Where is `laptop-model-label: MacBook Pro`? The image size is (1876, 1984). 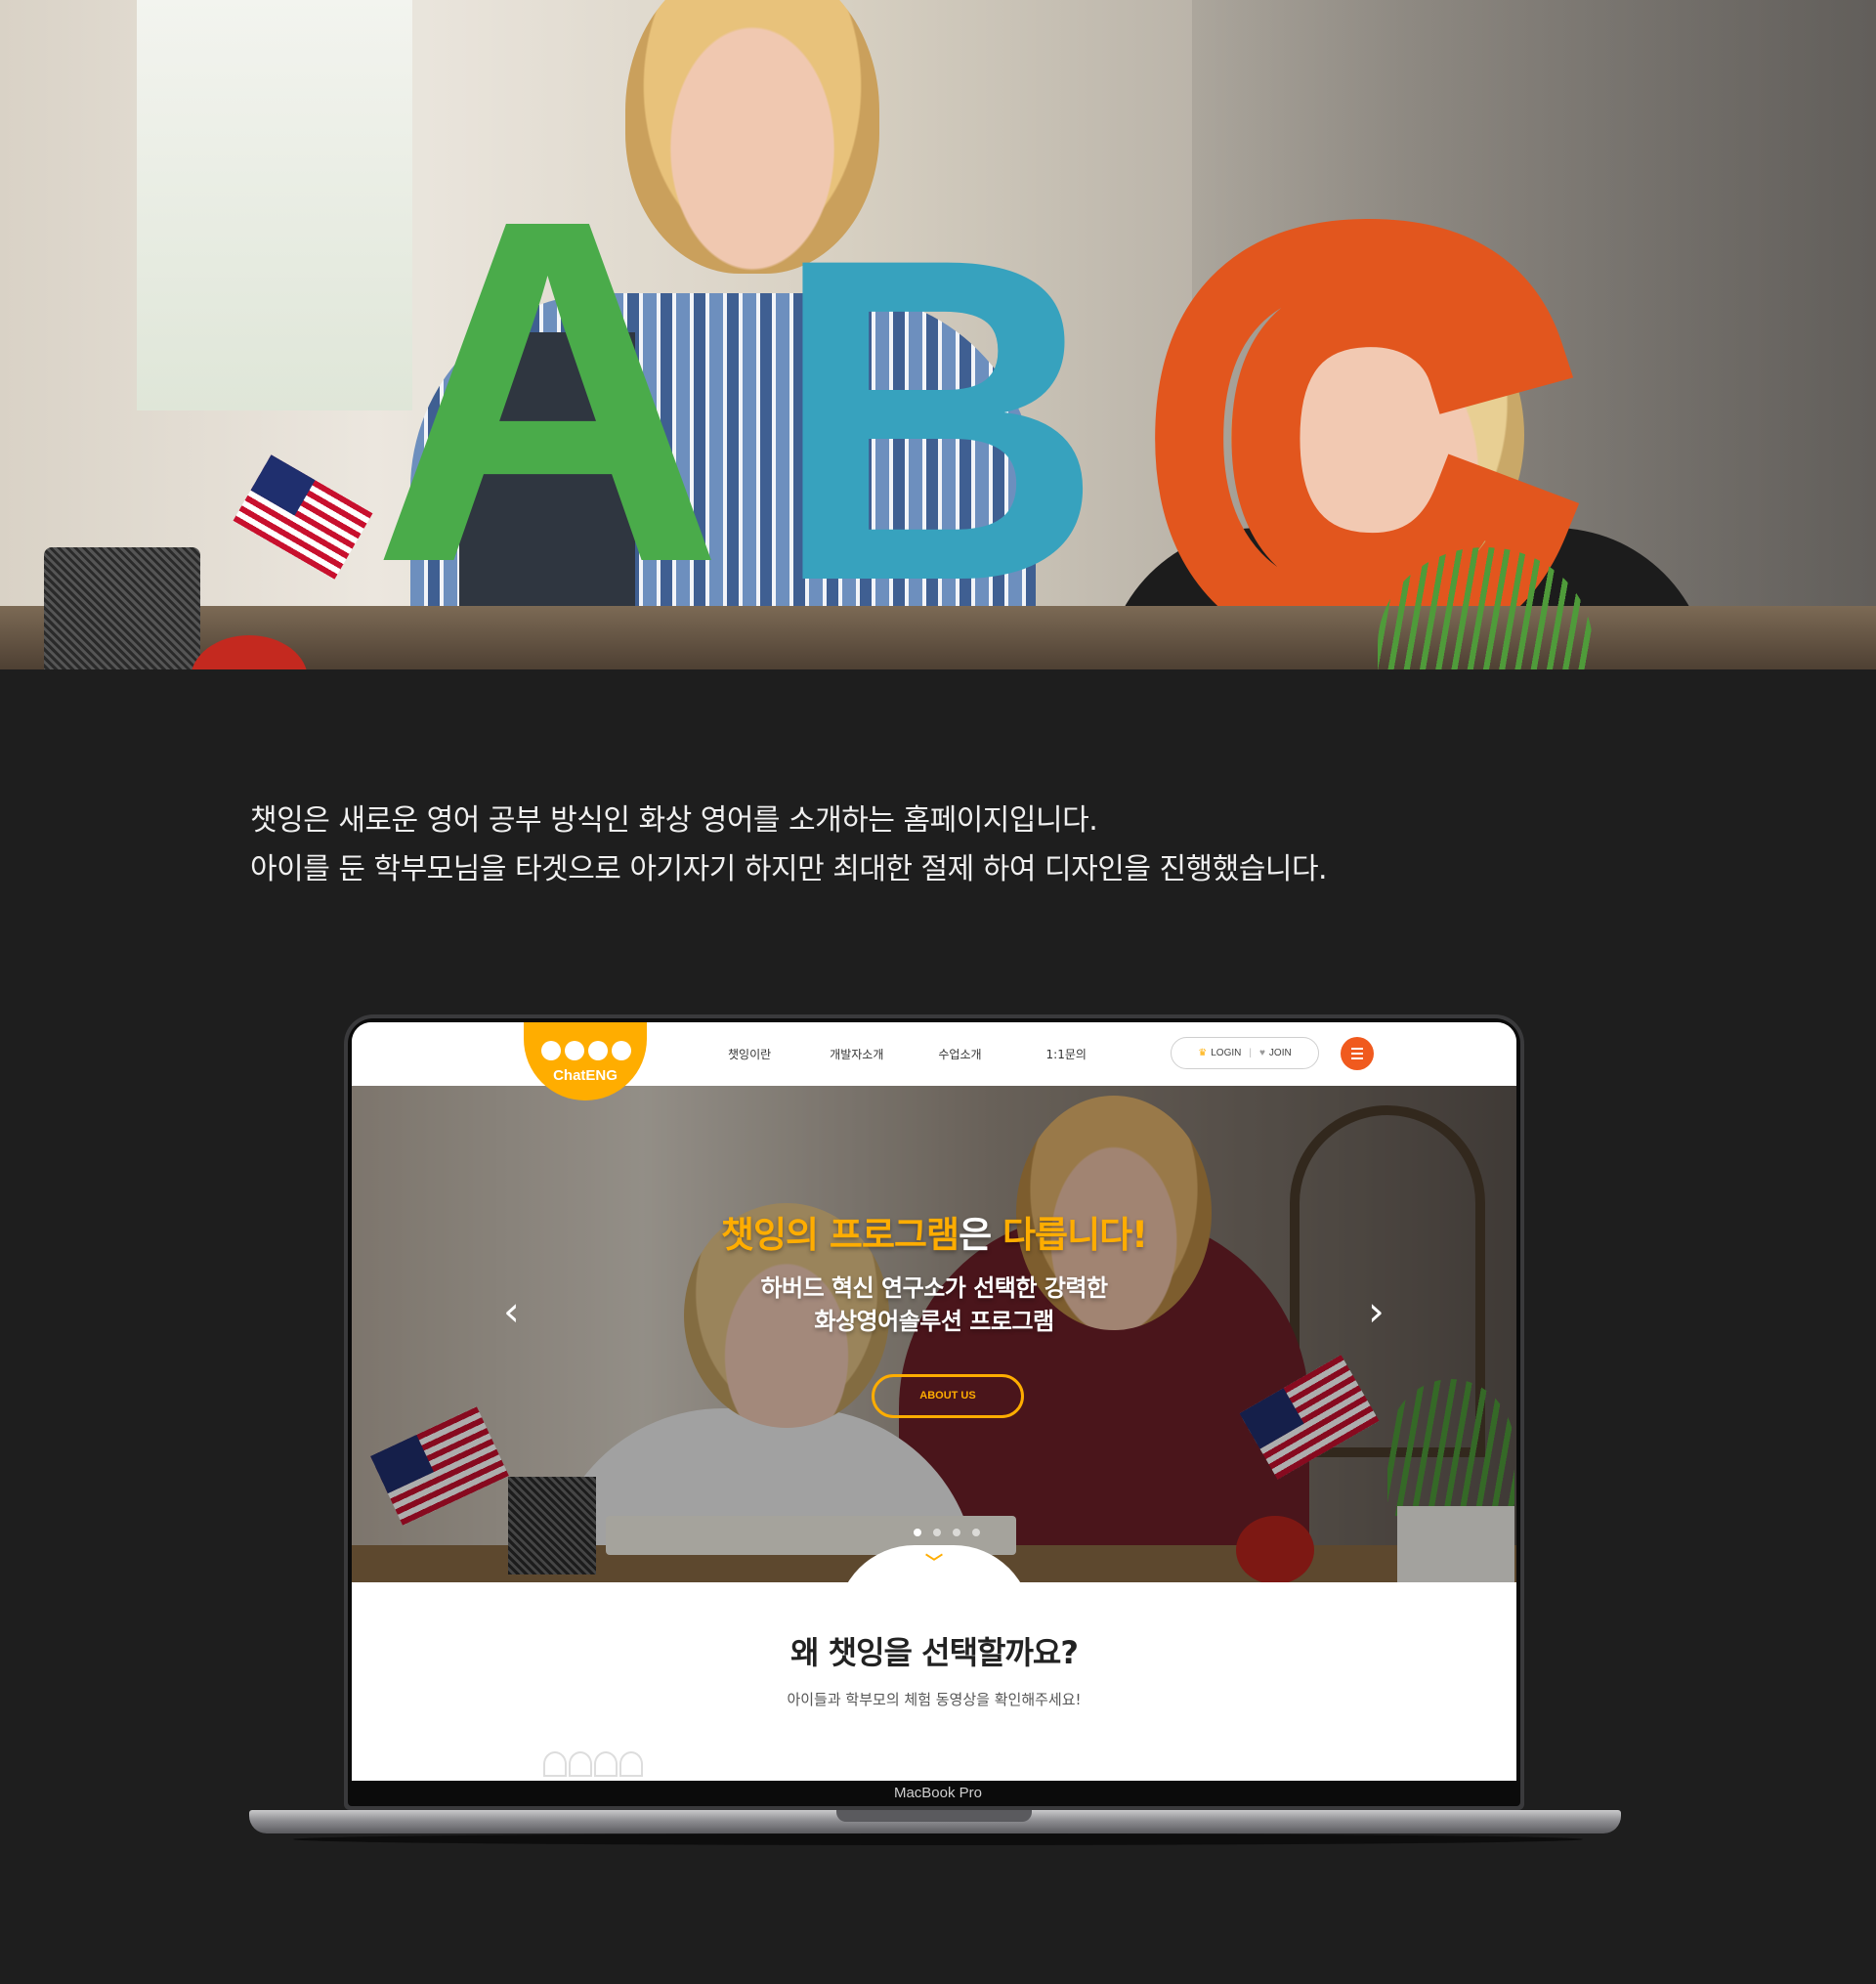
laptop-model-label: MacBook Pro is located at coordinates (938, 1793).